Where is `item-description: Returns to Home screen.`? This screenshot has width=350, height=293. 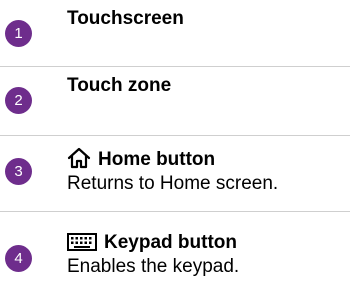 item-description: Returns to Home screen. is located at coordinates (173, 183).